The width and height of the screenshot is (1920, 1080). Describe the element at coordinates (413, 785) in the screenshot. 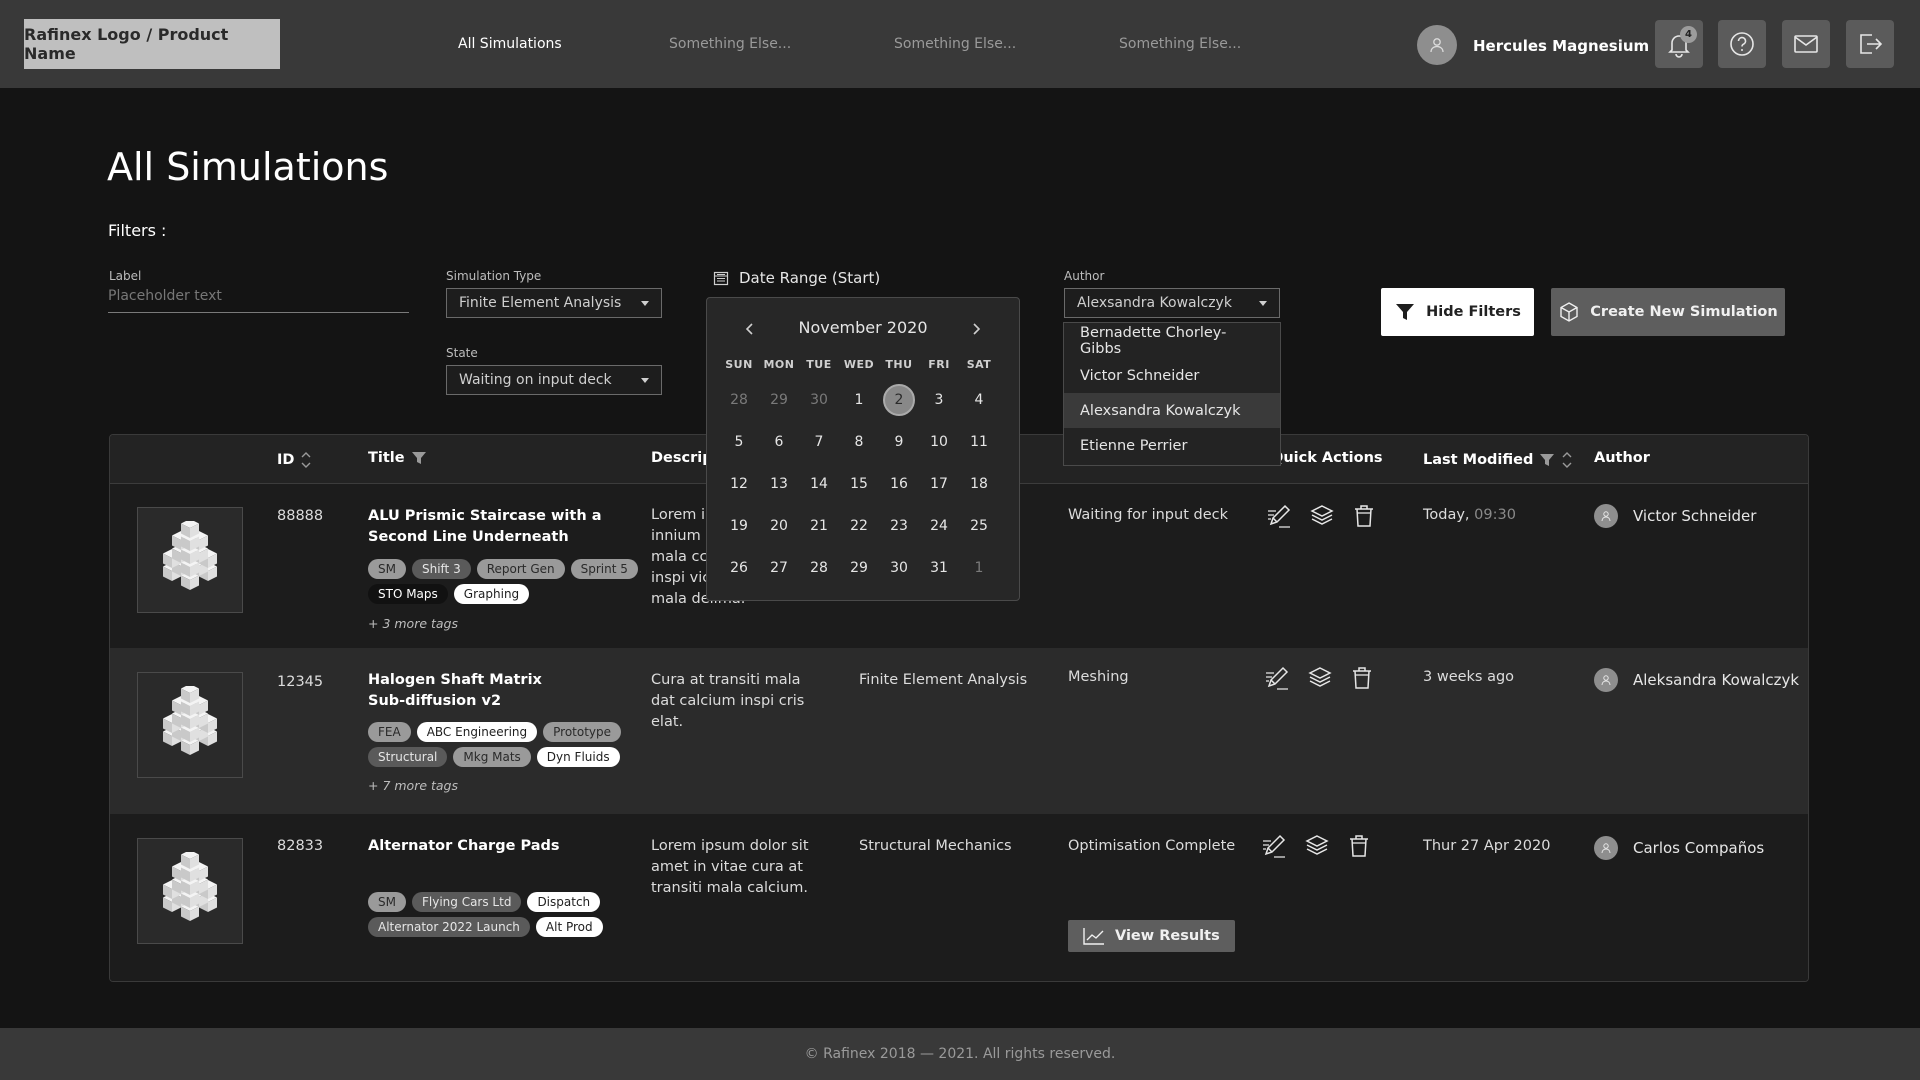

I see `more-tags-link: + 7 more tags` at that location.